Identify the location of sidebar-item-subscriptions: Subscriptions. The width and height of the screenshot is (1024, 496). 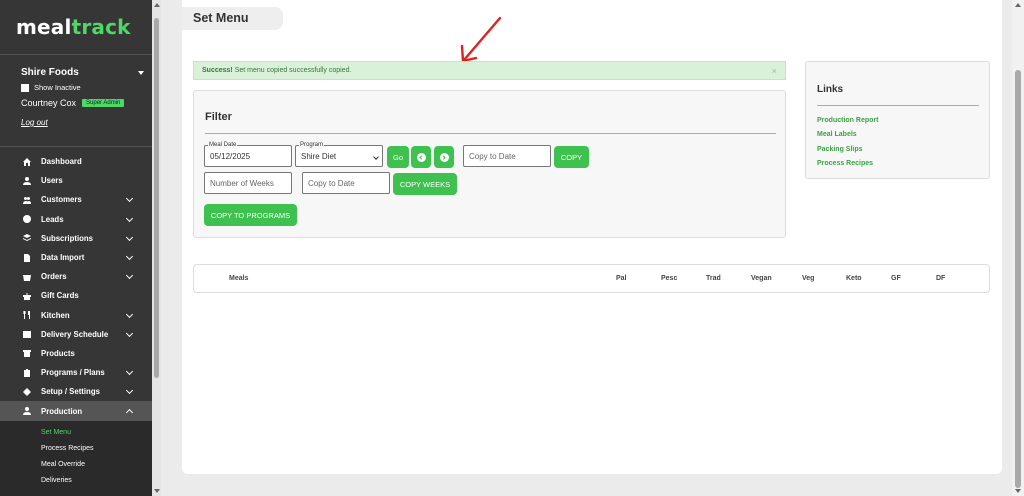
(76, 238).